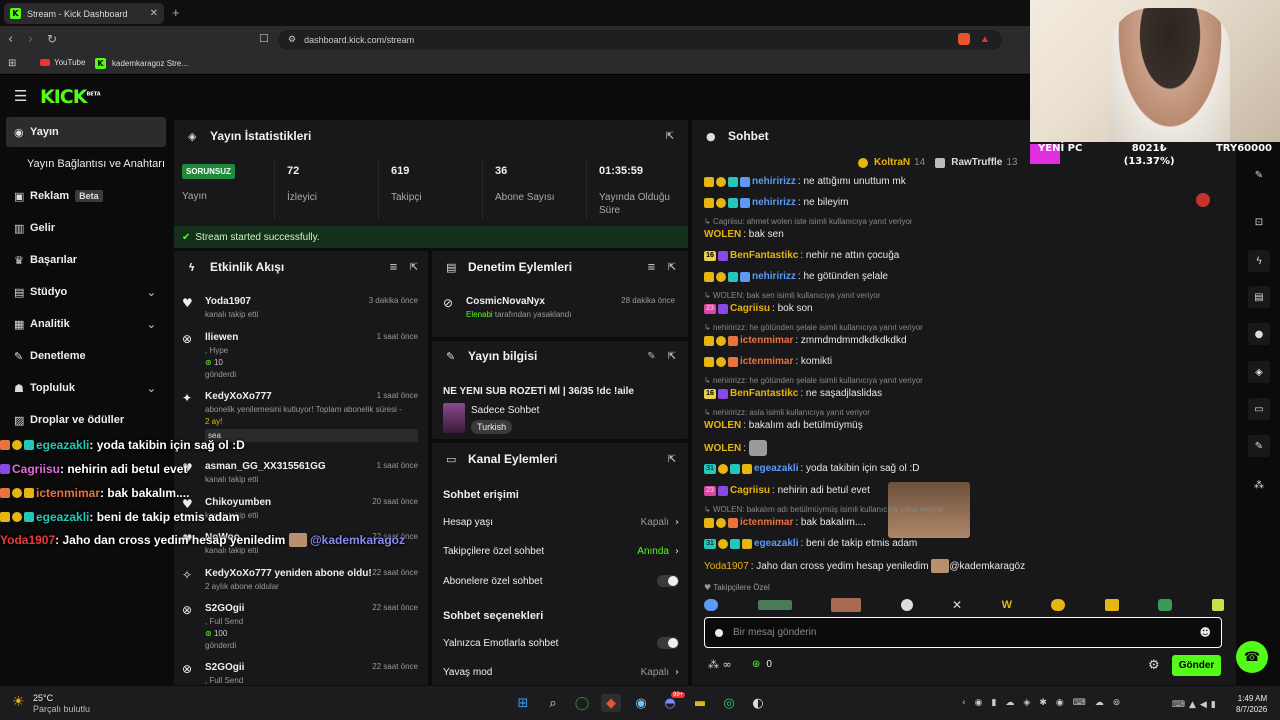 This screenshot has width=1280, height=720. Describe the element at coordinates (1111, 605) in the screenshot. I see `emote-box-icon` at that location.